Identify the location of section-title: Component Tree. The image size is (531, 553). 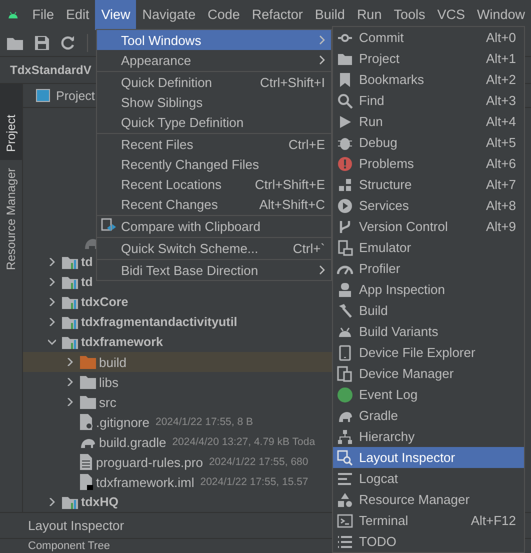
(69, 546).